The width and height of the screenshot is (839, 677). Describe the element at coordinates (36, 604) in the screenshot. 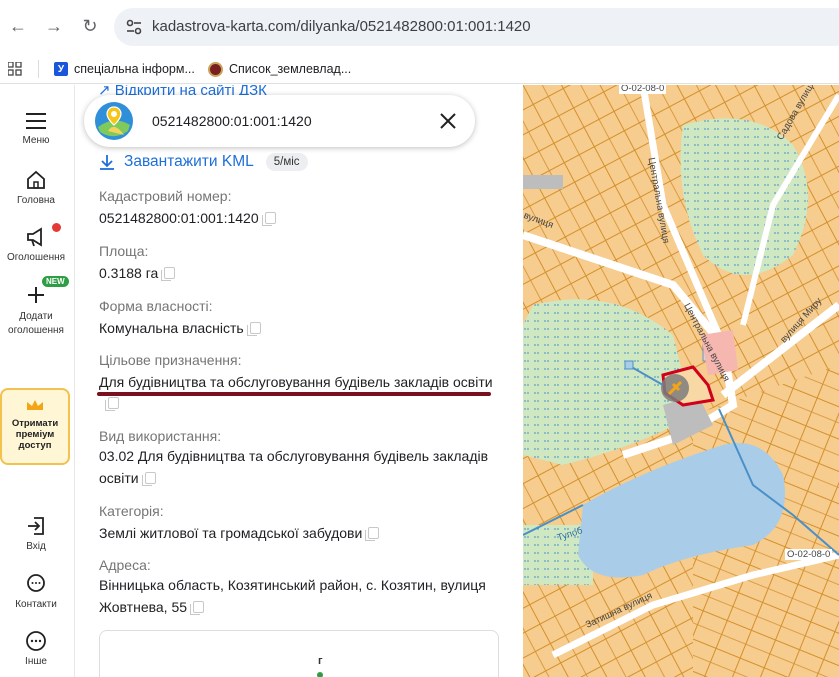

I see `rail-contacts-label: Контакти` at that location.